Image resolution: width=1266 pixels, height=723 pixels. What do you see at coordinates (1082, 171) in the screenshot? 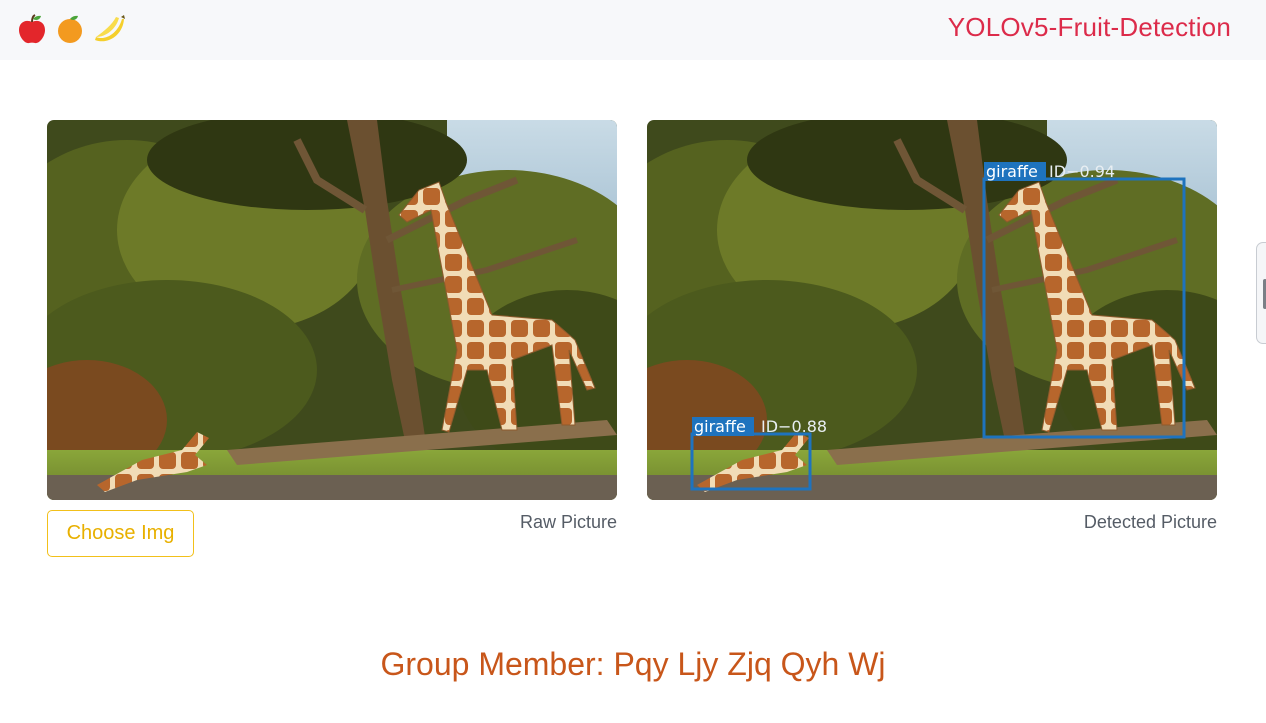
I see `detection-score-label: ID−0.94` at bounding box center [1082, 171].